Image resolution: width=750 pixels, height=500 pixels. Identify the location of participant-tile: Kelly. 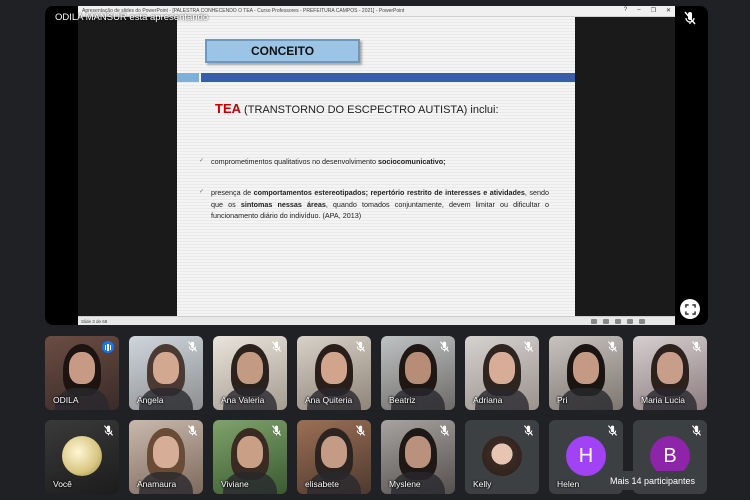
(502, 457).